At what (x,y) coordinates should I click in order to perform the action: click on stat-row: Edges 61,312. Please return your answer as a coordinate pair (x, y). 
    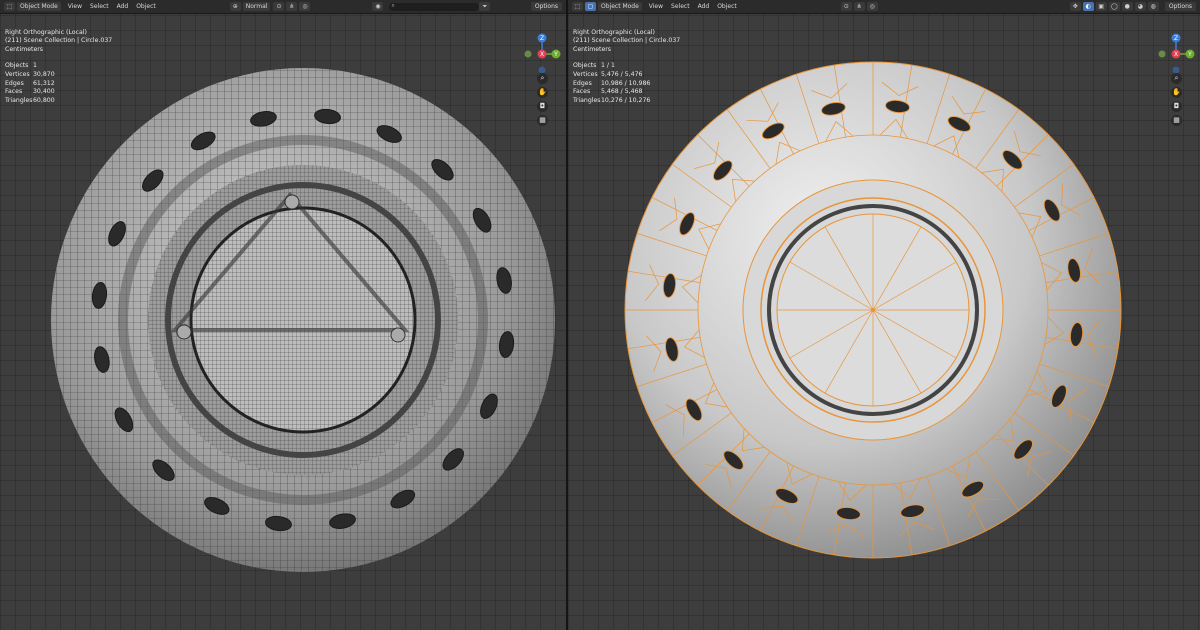
    Looking at the image, I should click on (30, 83).